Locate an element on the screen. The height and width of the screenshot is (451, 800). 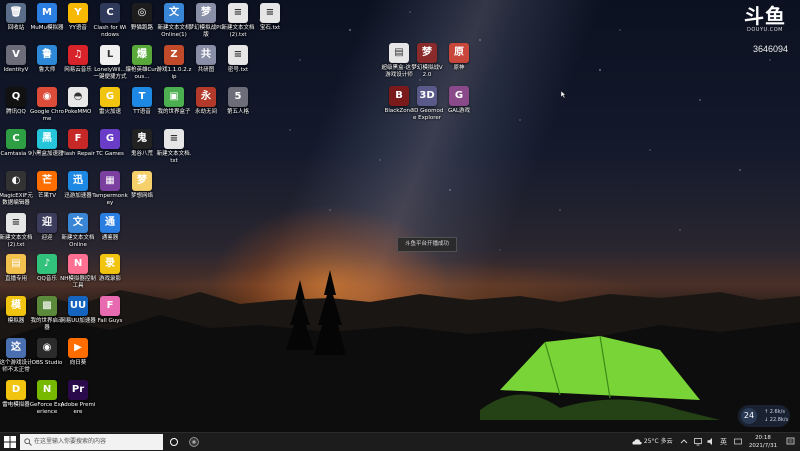
douyu-watermark-logo: 斗鱼 DOUYU.COM is located at coordinates (765, 19).